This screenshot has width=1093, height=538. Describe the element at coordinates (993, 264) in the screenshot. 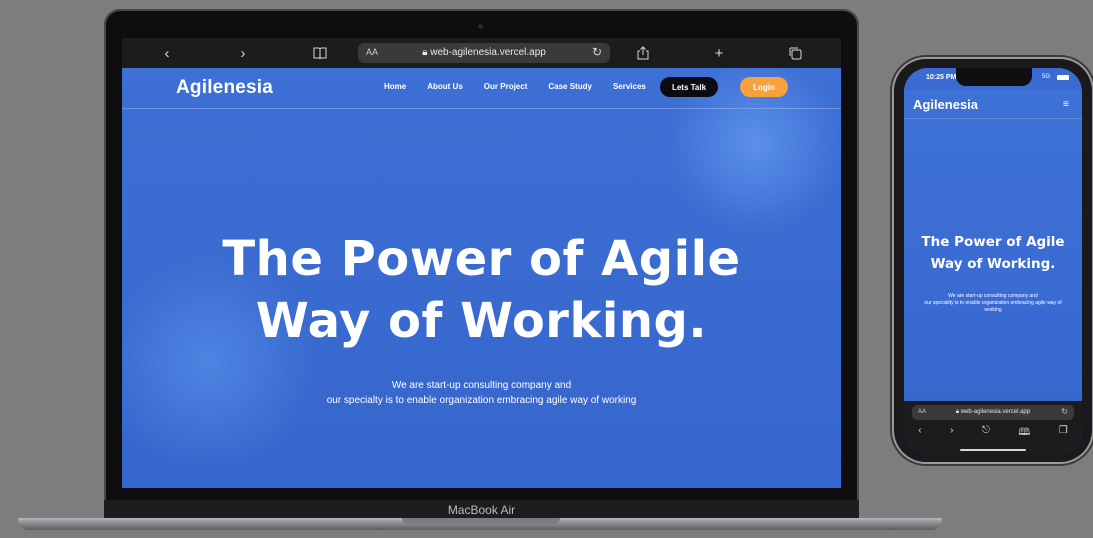

I see `phone-hero-title-line-2: Way of Working.` at that location.